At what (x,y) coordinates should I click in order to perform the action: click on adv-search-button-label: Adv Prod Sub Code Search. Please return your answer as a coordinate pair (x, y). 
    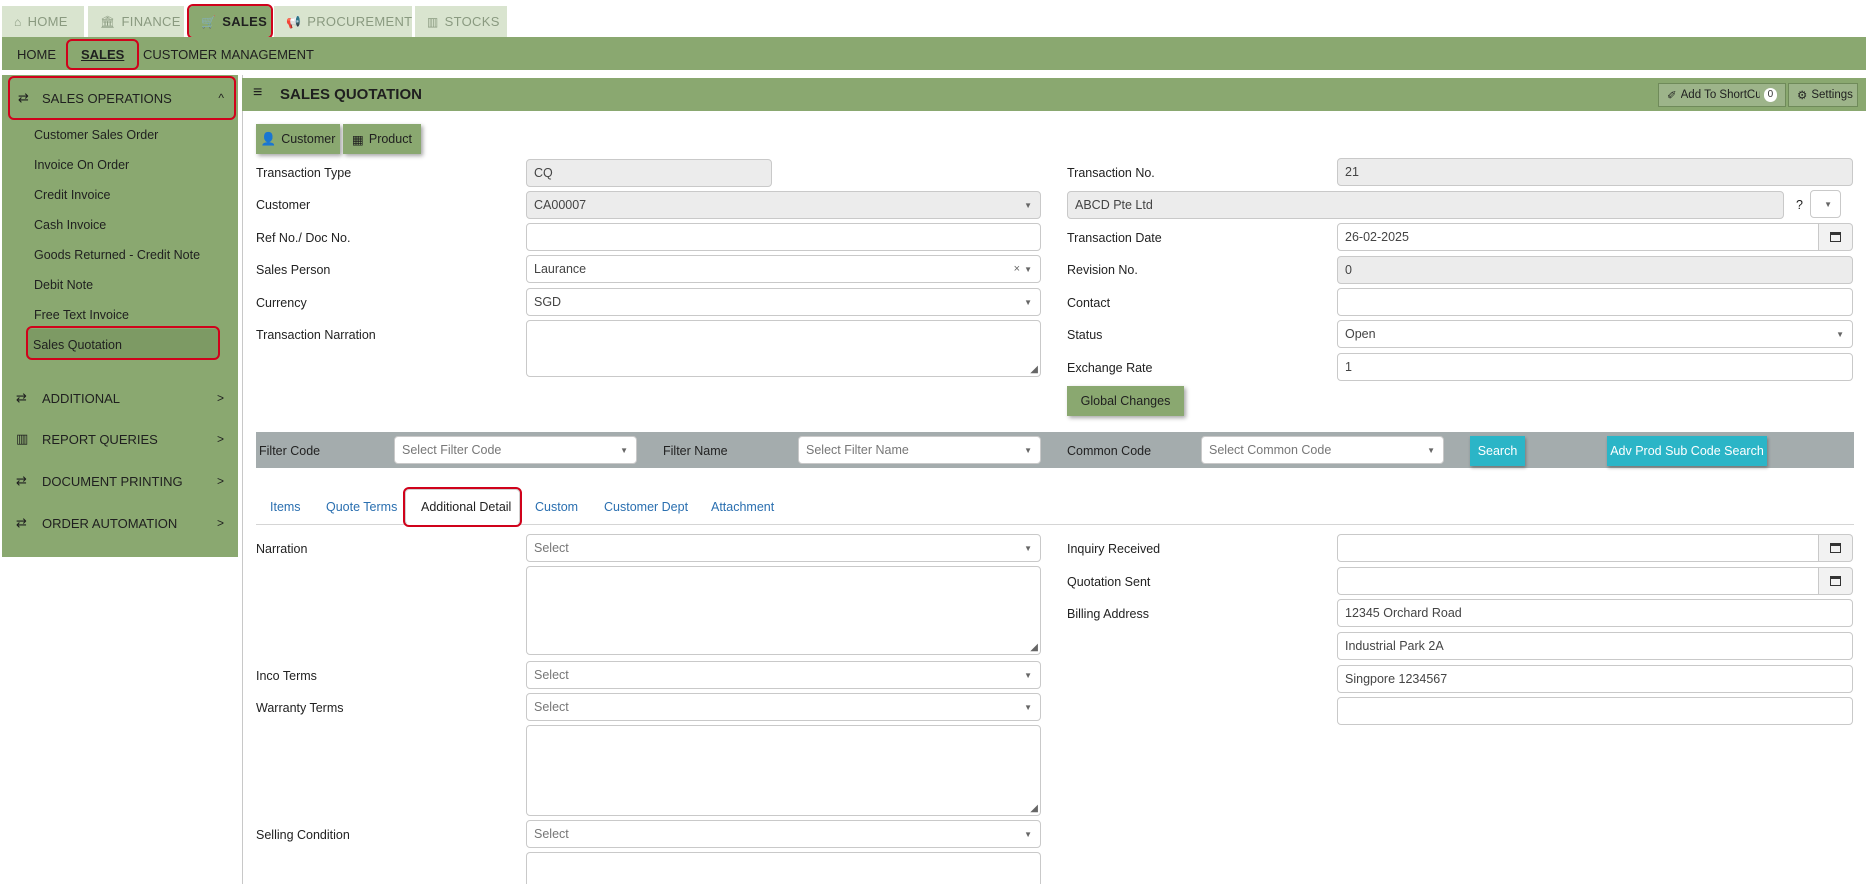
    Looking at the image, I should click on (1687, 451).